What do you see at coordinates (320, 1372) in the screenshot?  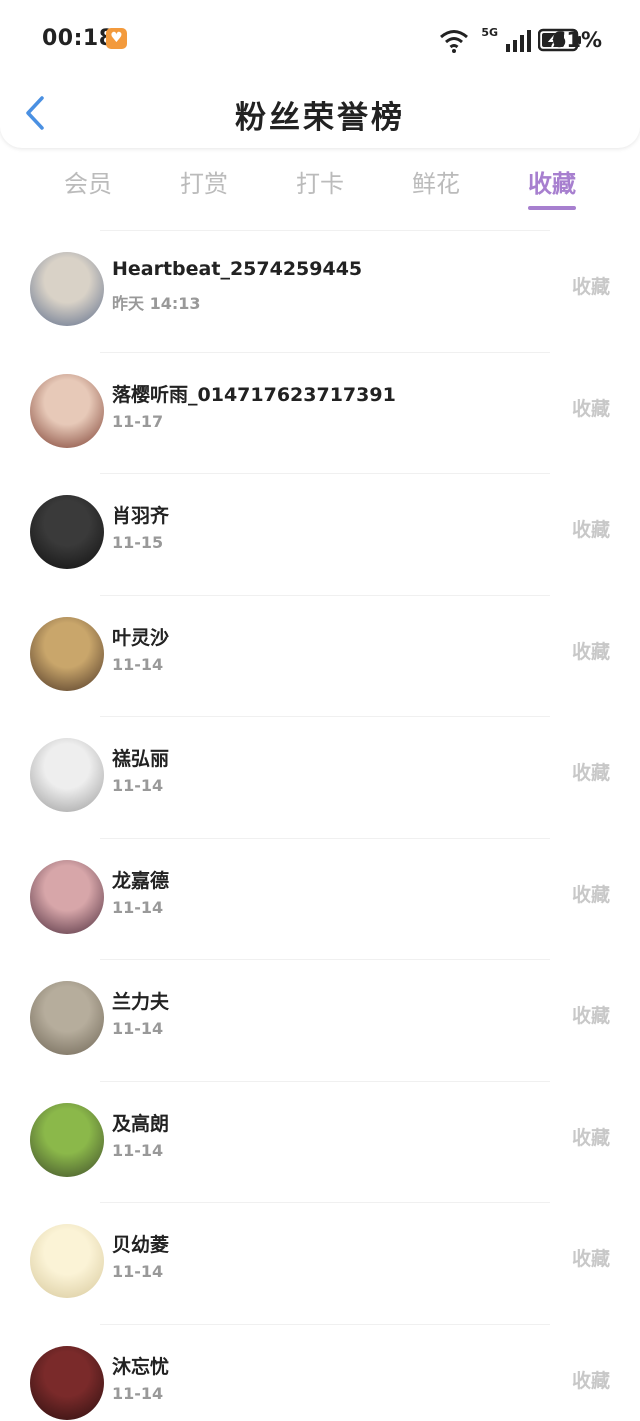 I see `list-item: 沐忘忧 11-14 收藏` at bounding box center [320, 1372].